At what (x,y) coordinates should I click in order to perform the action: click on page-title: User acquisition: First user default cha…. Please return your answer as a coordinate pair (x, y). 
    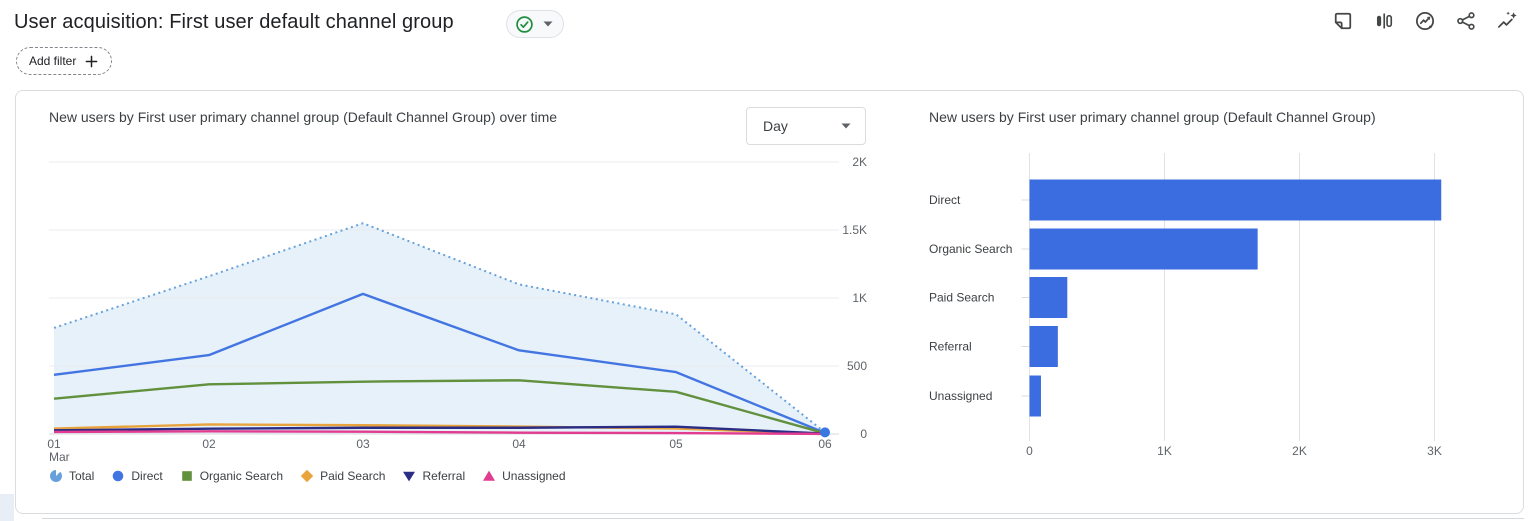
    Looking at the image, I should click on (234, 22).